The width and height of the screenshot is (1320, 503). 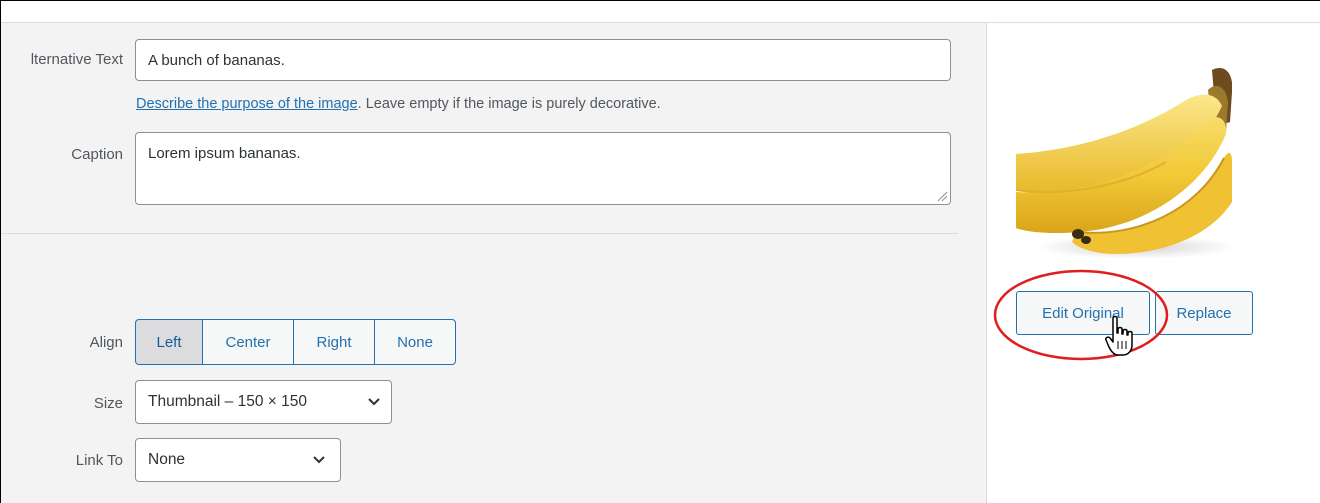 I want to click on align-left-button: Left, so click(x=169, y=342).